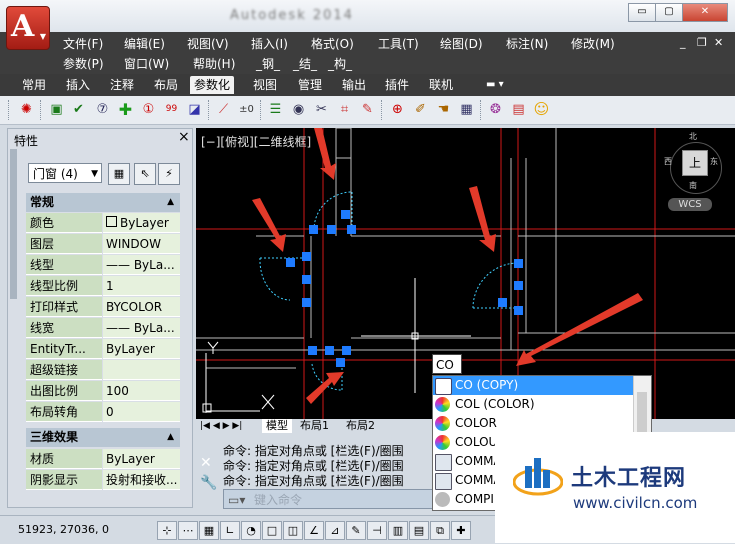 This screenshot has width=735, height=544. I want to click on zoom-icon: ⊕, so click(397, 109).